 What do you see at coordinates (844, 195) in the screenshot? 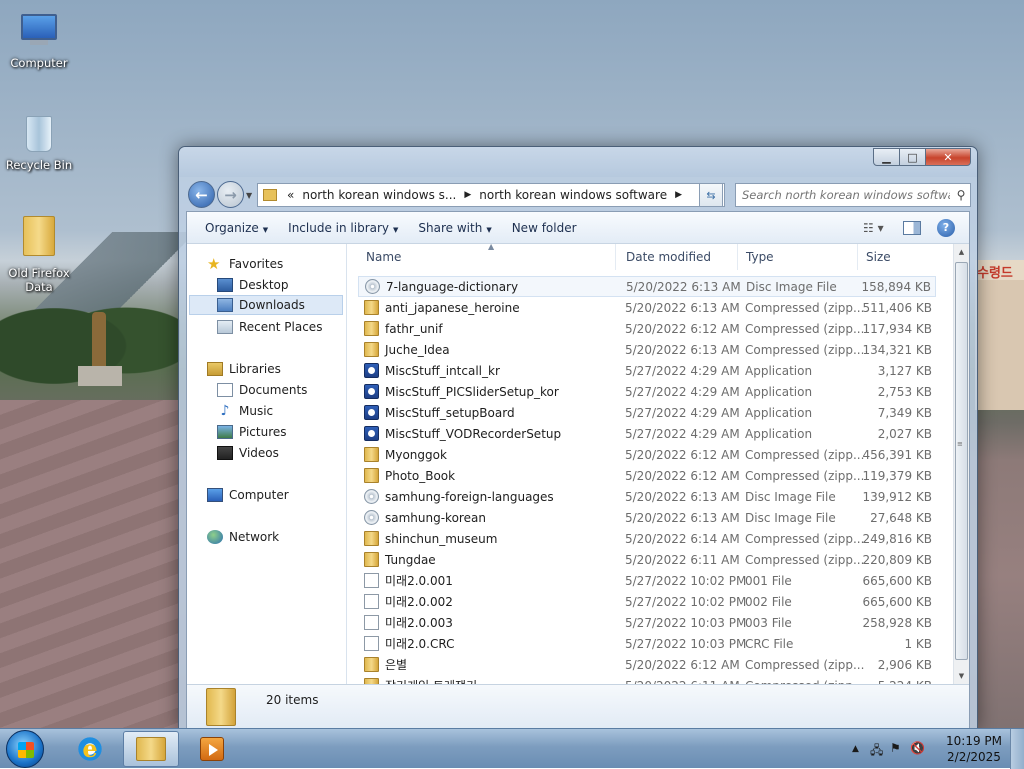
I see `search-input` at bounding box center [844, 195].